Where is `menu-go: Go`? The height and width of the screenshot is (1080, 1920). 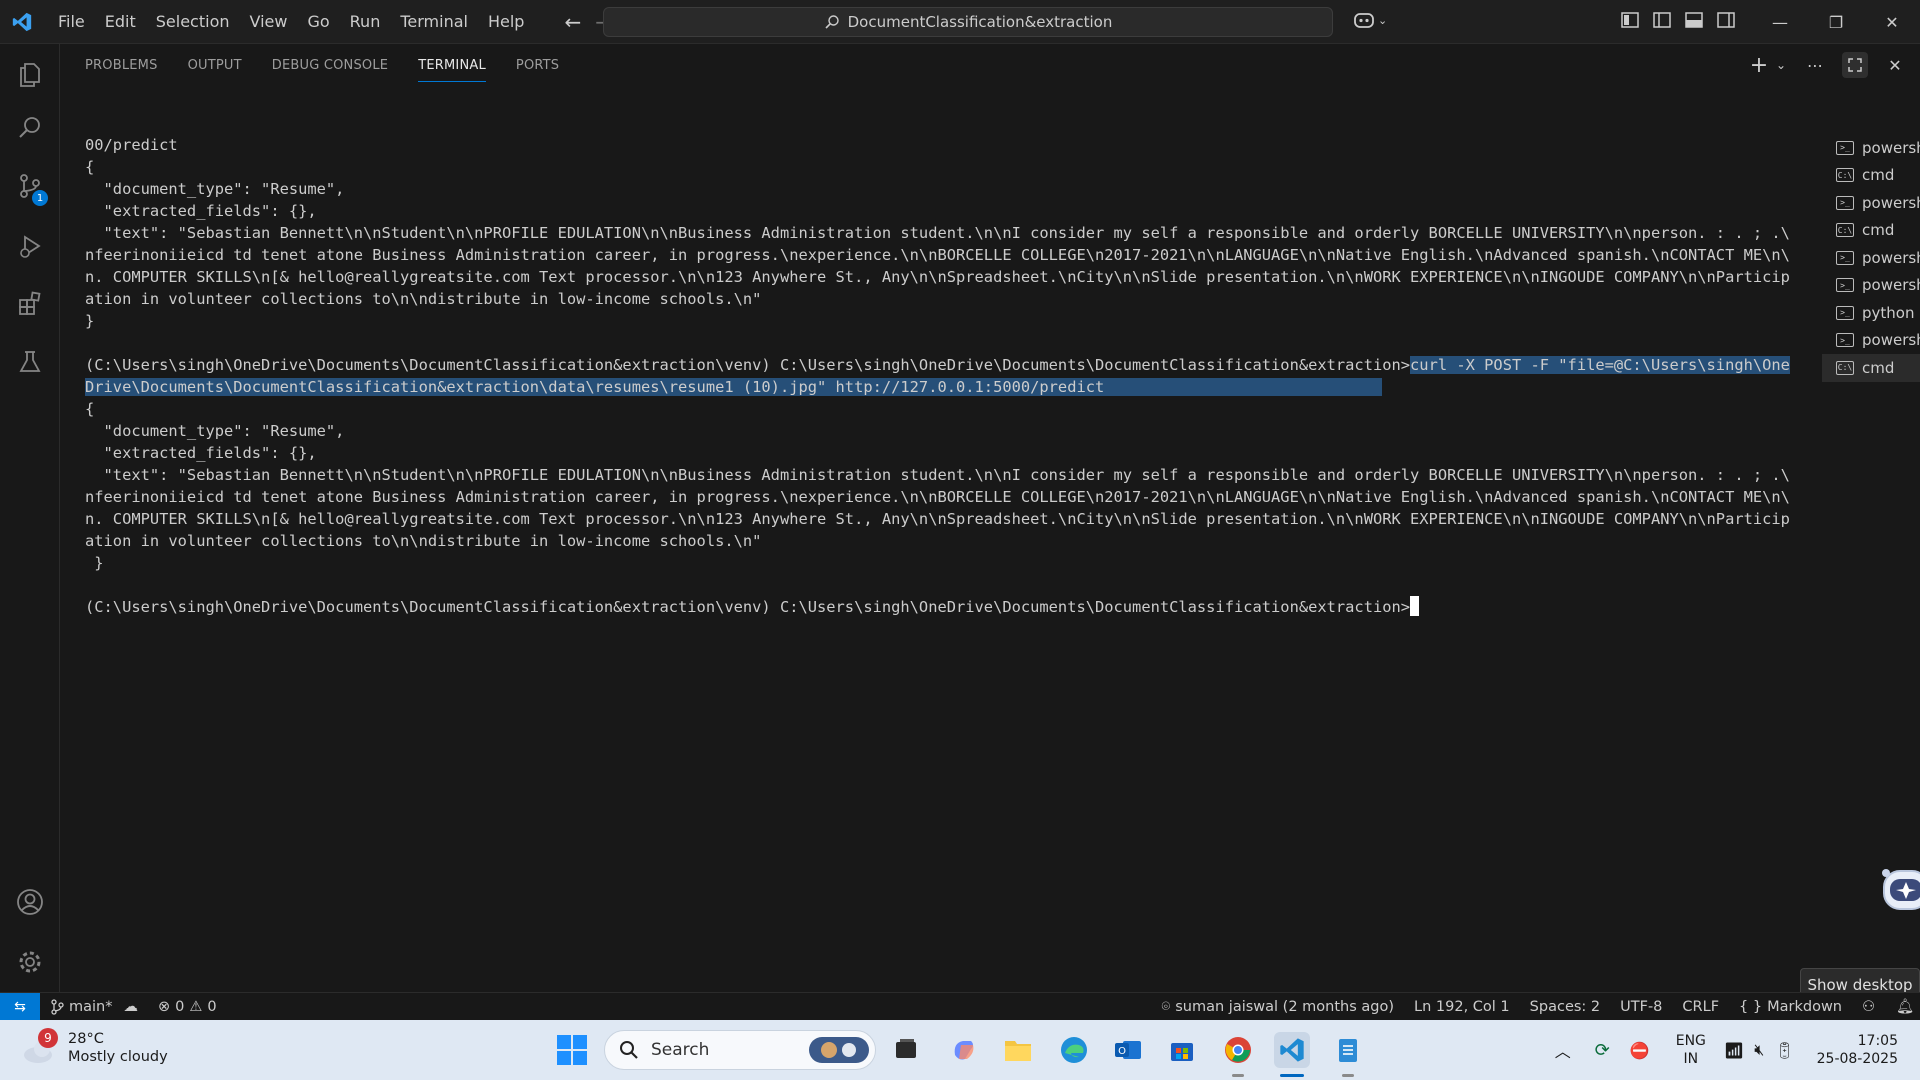
menu-go: Go is located at coordinates (318, 22).